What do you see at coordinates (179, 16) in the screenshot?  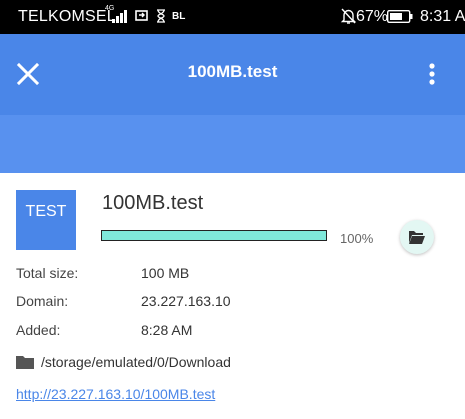 I see `bl-indicator: BL` at bounding box center [179, 16].